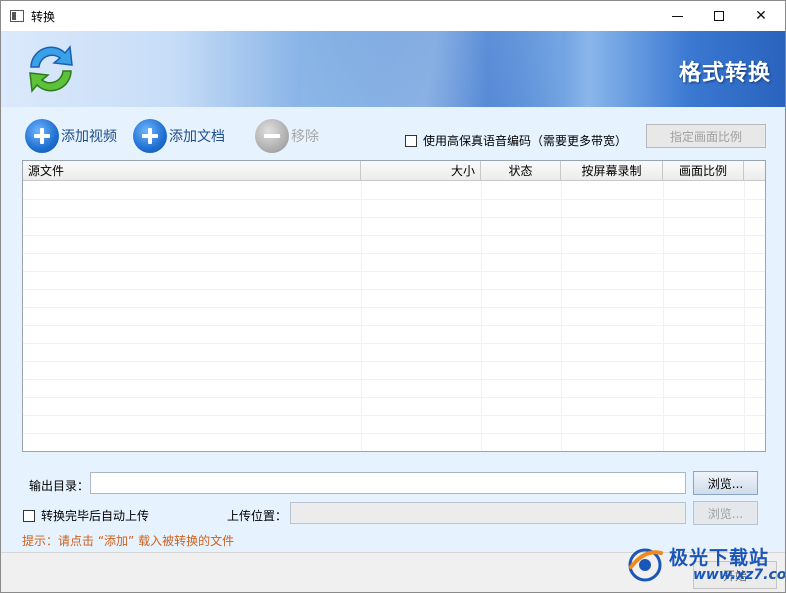 The image size is (786, 593). I want to click on close-button: ✕, so click(761, 16).